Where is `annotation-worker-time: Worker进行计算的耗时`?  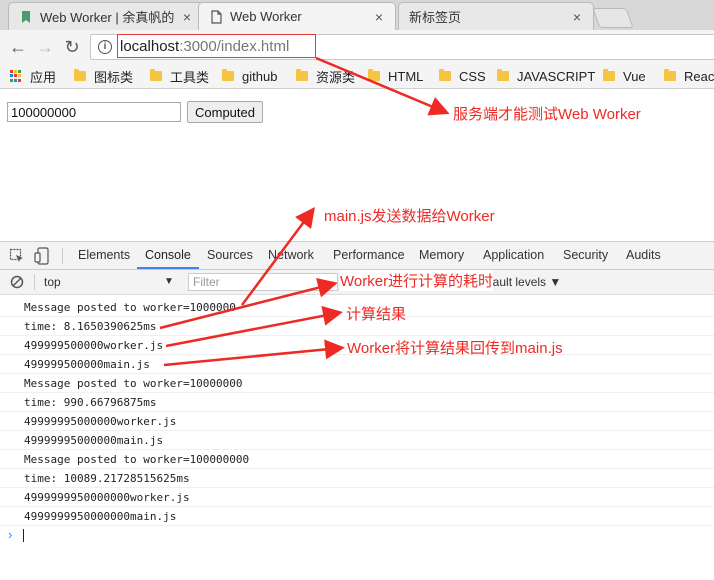
annotation-worker-time: Worker进行计算的耗时 is located at coordinates (417, 280).